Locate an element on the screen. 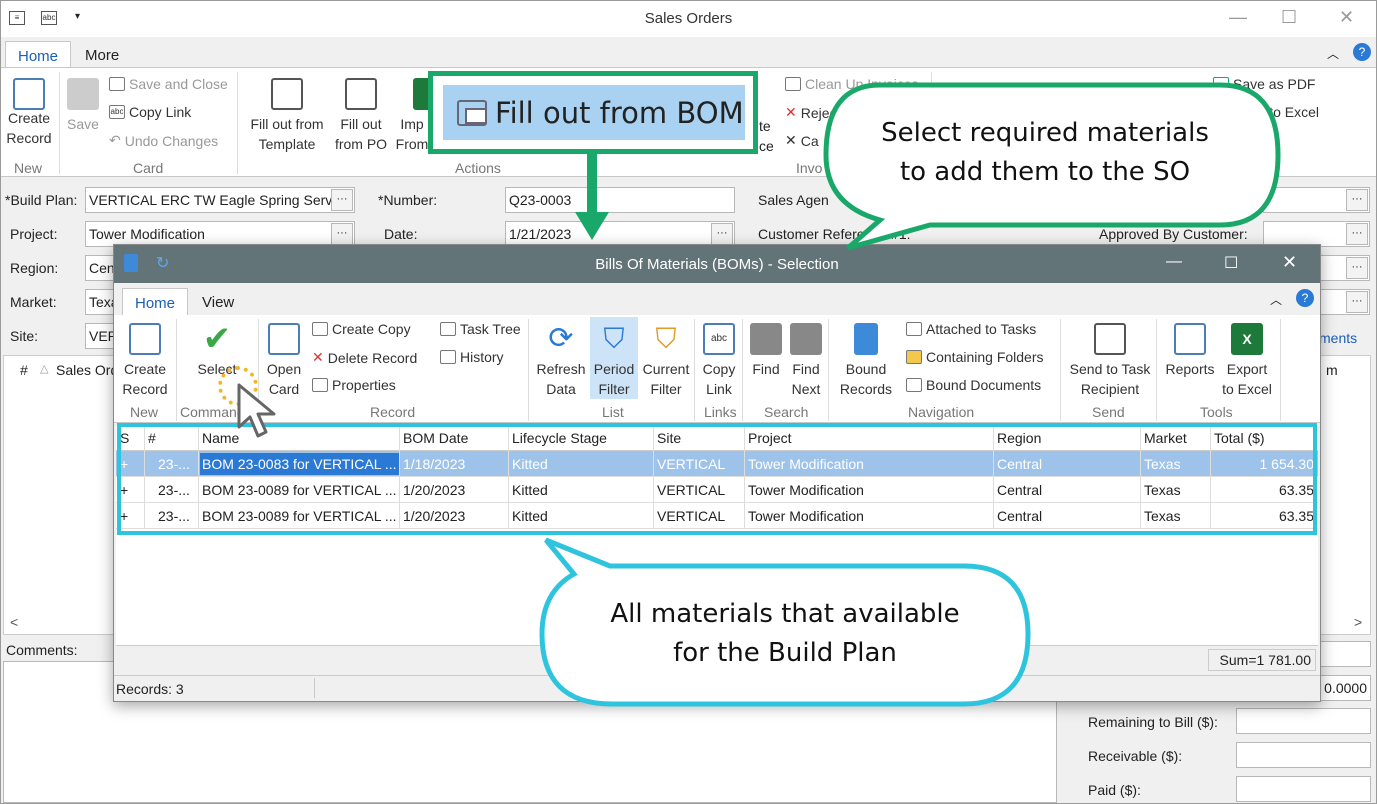 The width and height of the screenshot is (1377, 804). group-search-label: Search is located at coordinates (786, 412).